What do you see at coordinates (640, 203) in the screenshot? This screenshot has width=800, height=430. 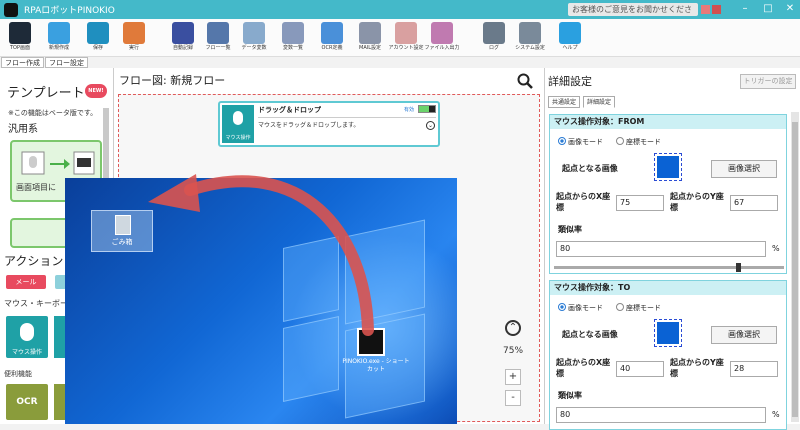 I see `from-x-input: 75` at bounding box center [640, 203].